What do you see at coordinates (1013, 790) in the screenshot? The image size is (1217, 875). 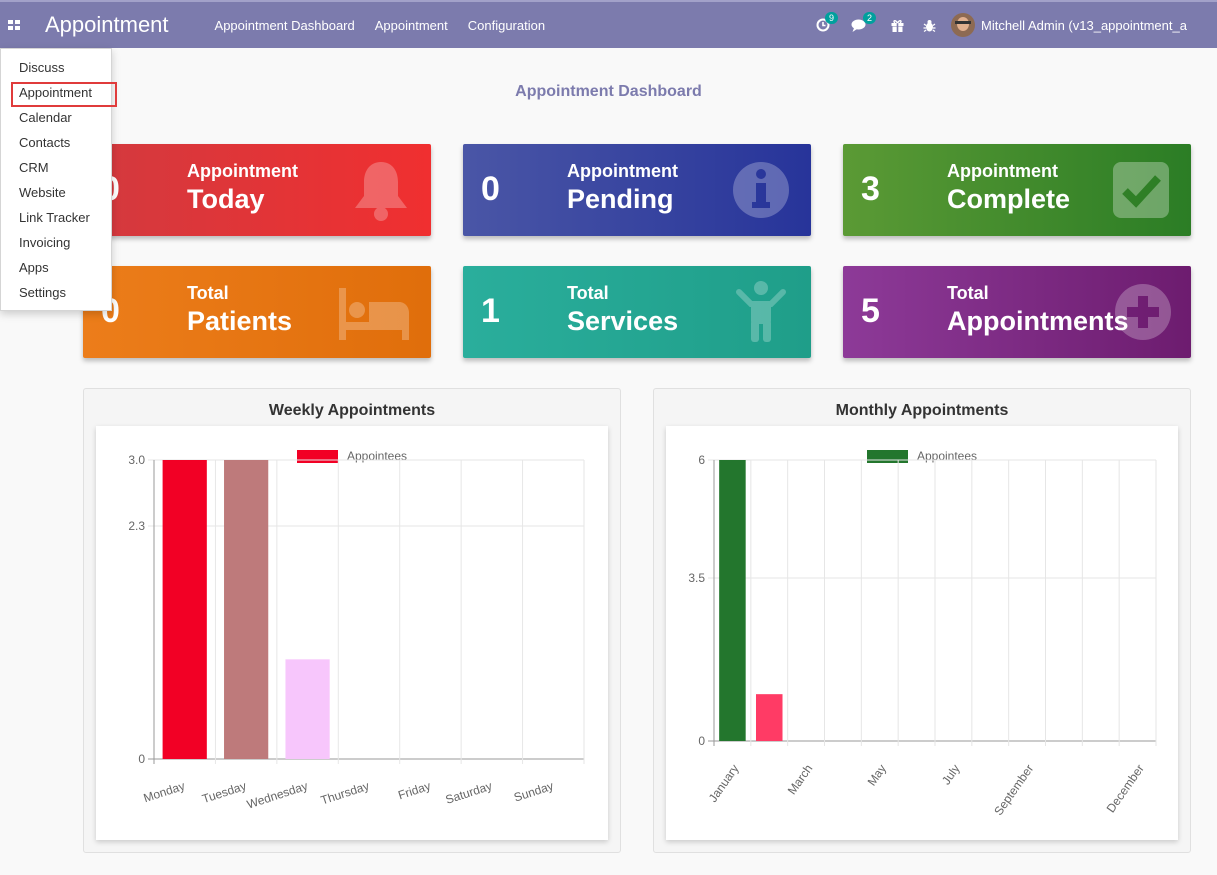 I see `x-tick-label: September` at bounding box center [1013, 790].